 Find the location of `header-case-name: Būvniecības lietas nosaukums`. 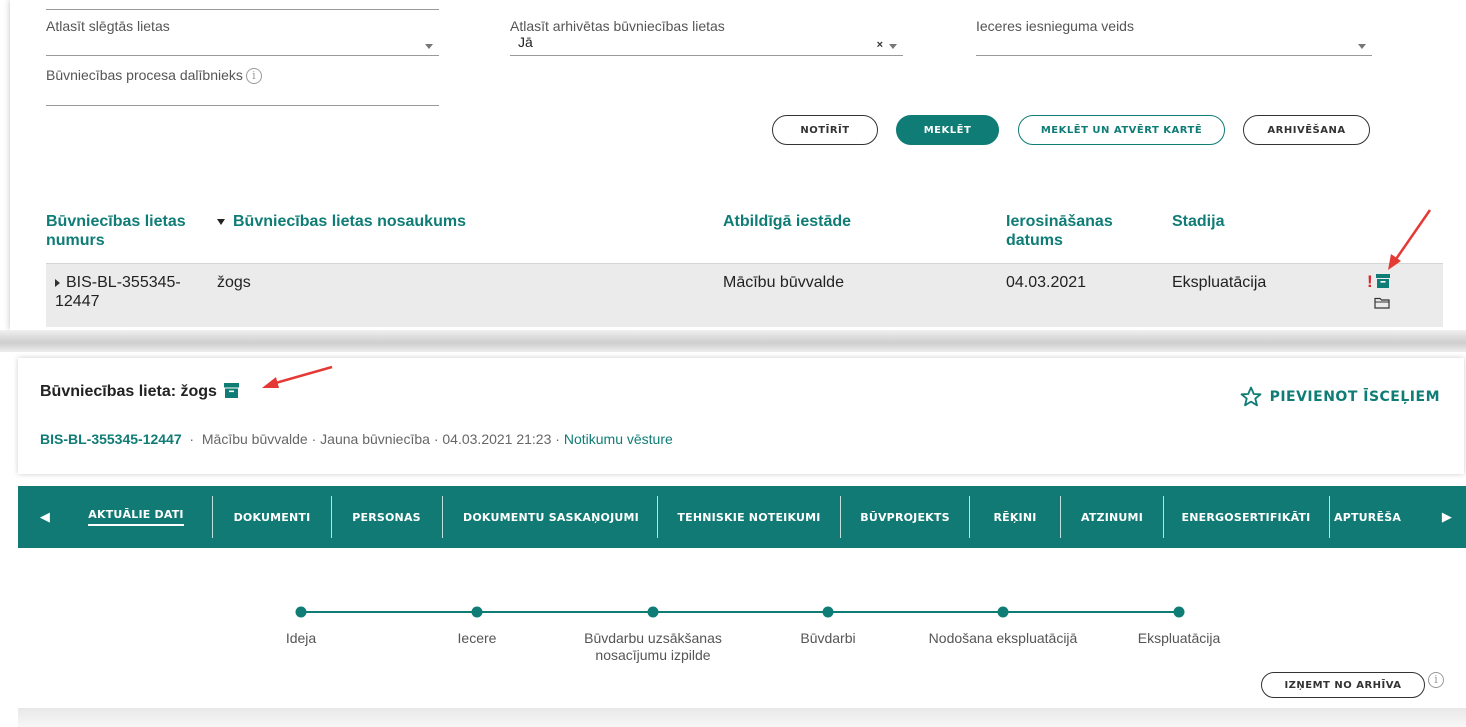

header-case-name: Būvniecības lietas nosaukums is located at coordinates (341, 221).